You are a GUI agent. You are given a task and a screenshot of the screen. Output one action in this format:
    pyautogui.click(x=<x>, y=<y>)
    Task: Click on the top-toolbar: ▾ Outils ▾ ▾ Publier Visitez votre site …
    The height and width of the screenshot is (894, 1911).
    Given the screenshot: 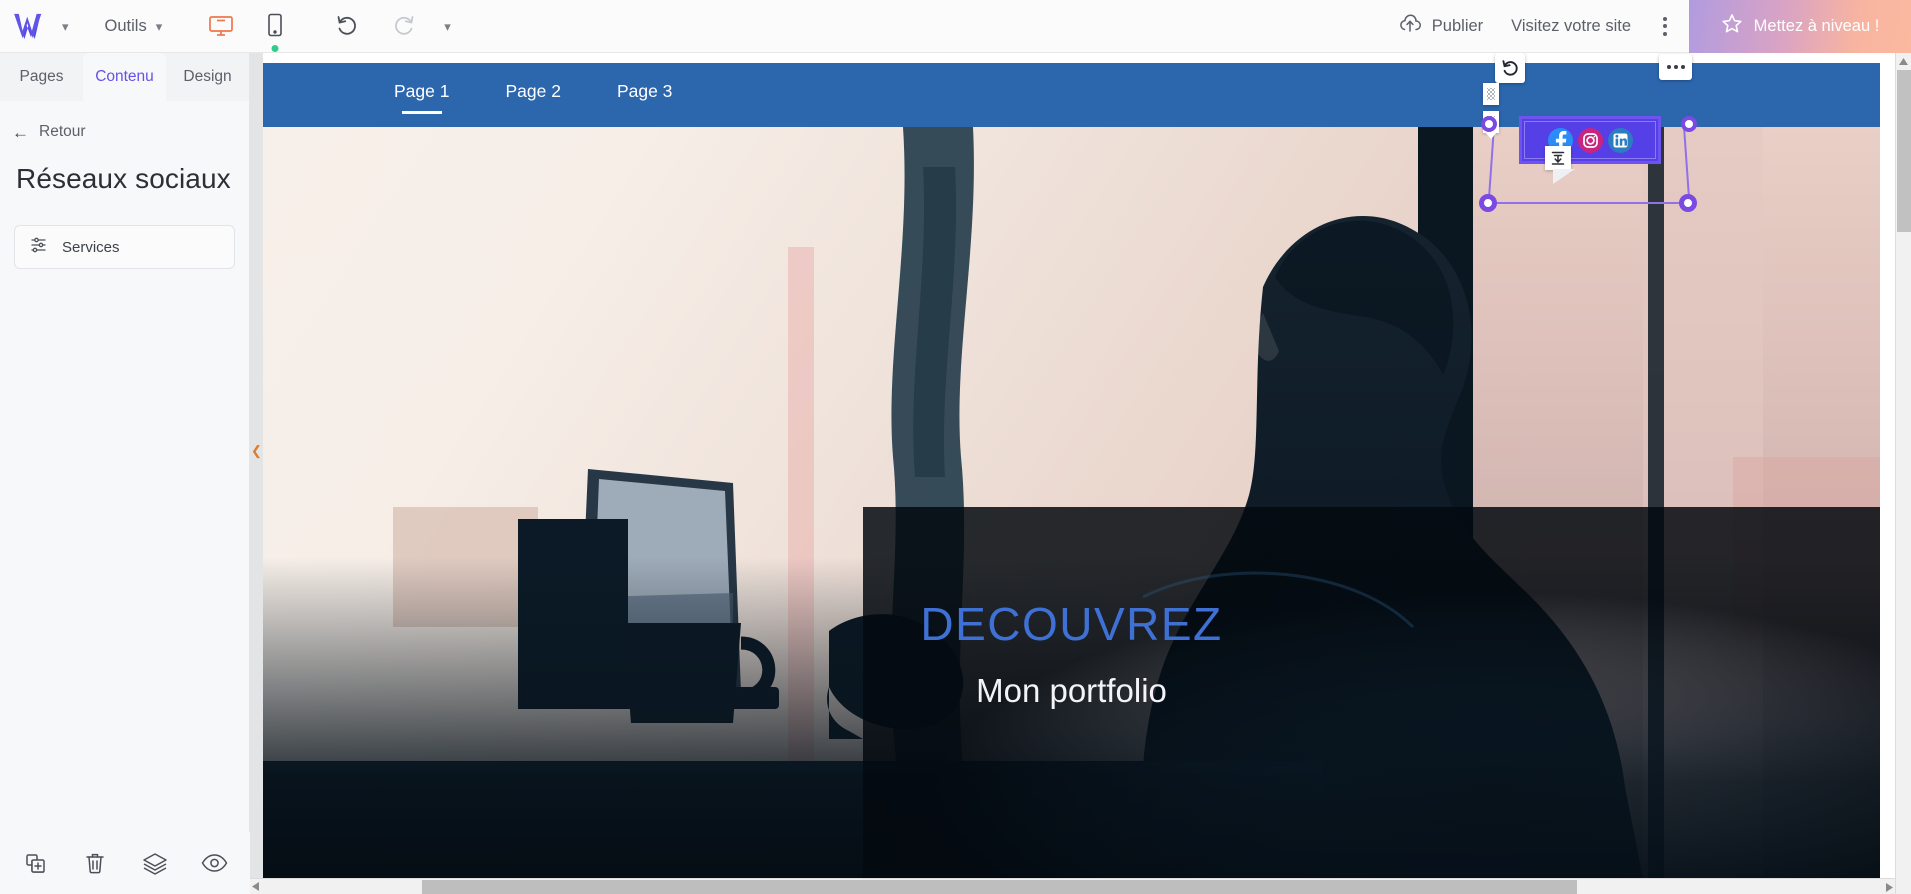 What is the action you would take?
    pyautogui.click(x=955, y=26)
    